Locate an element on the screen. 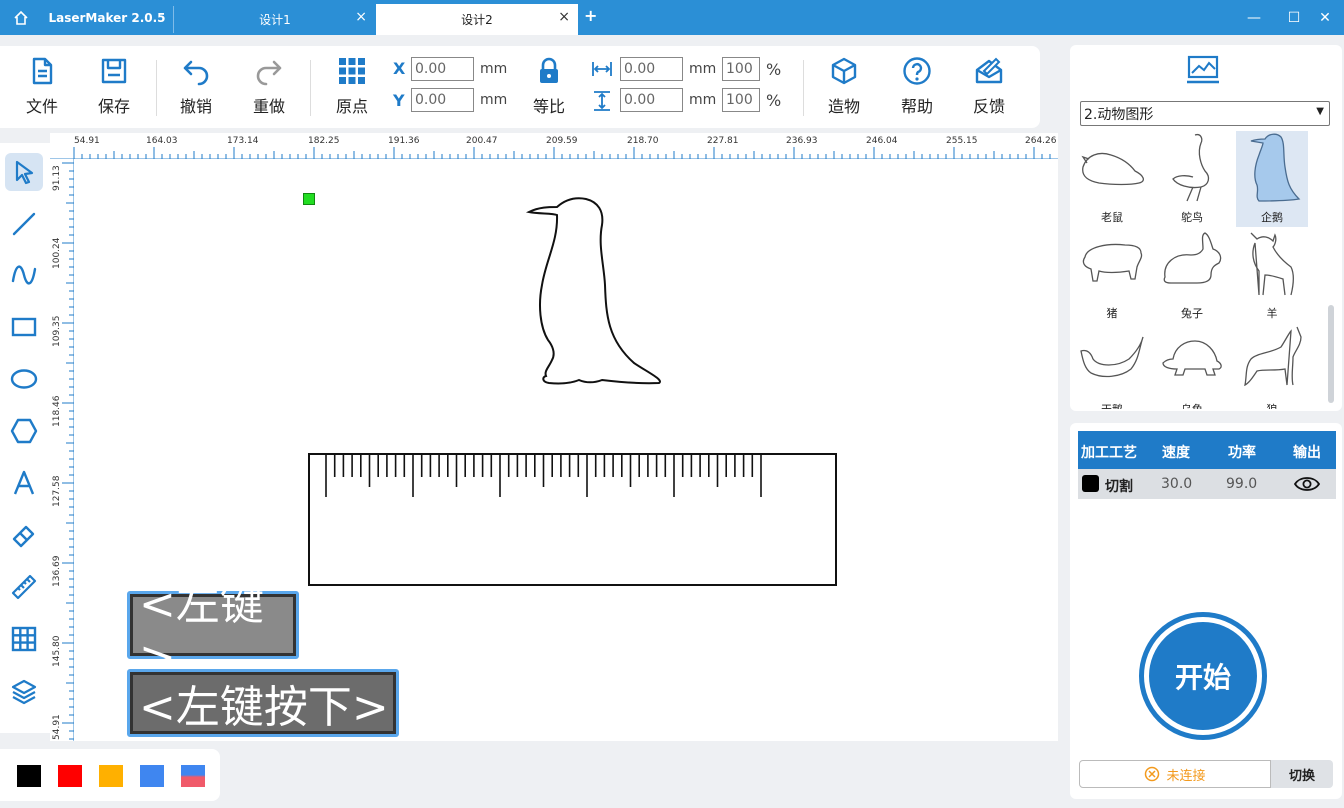 Image resolution: width=1344 pixels, height=808 pixels. ruler-label: 100.24 is located at coordinates (57, 253).